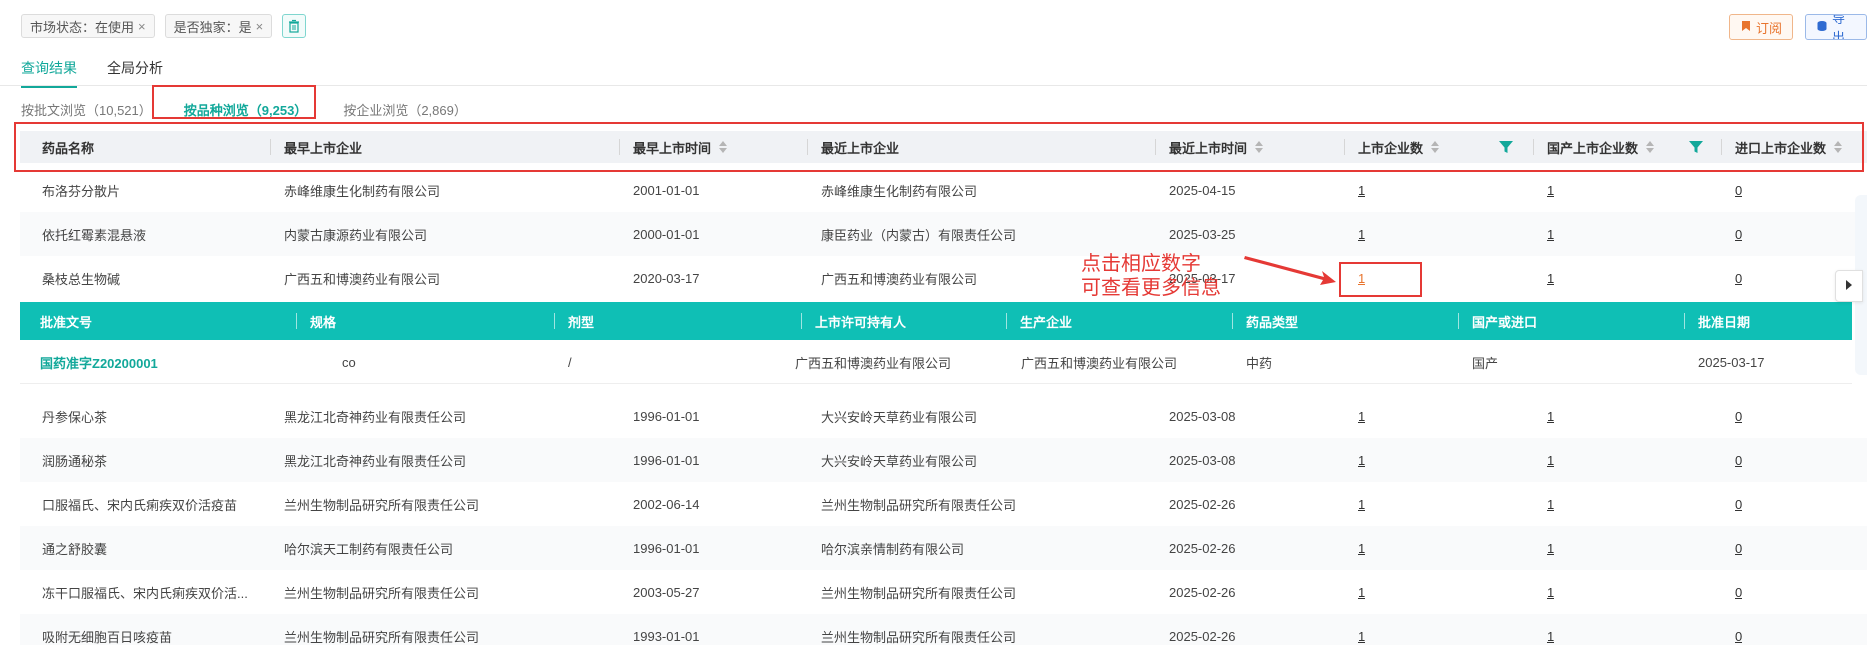 This screenshot has height=645, width=1867. I want to click on top-actions: 订阅 导出, so click(1797, 27).